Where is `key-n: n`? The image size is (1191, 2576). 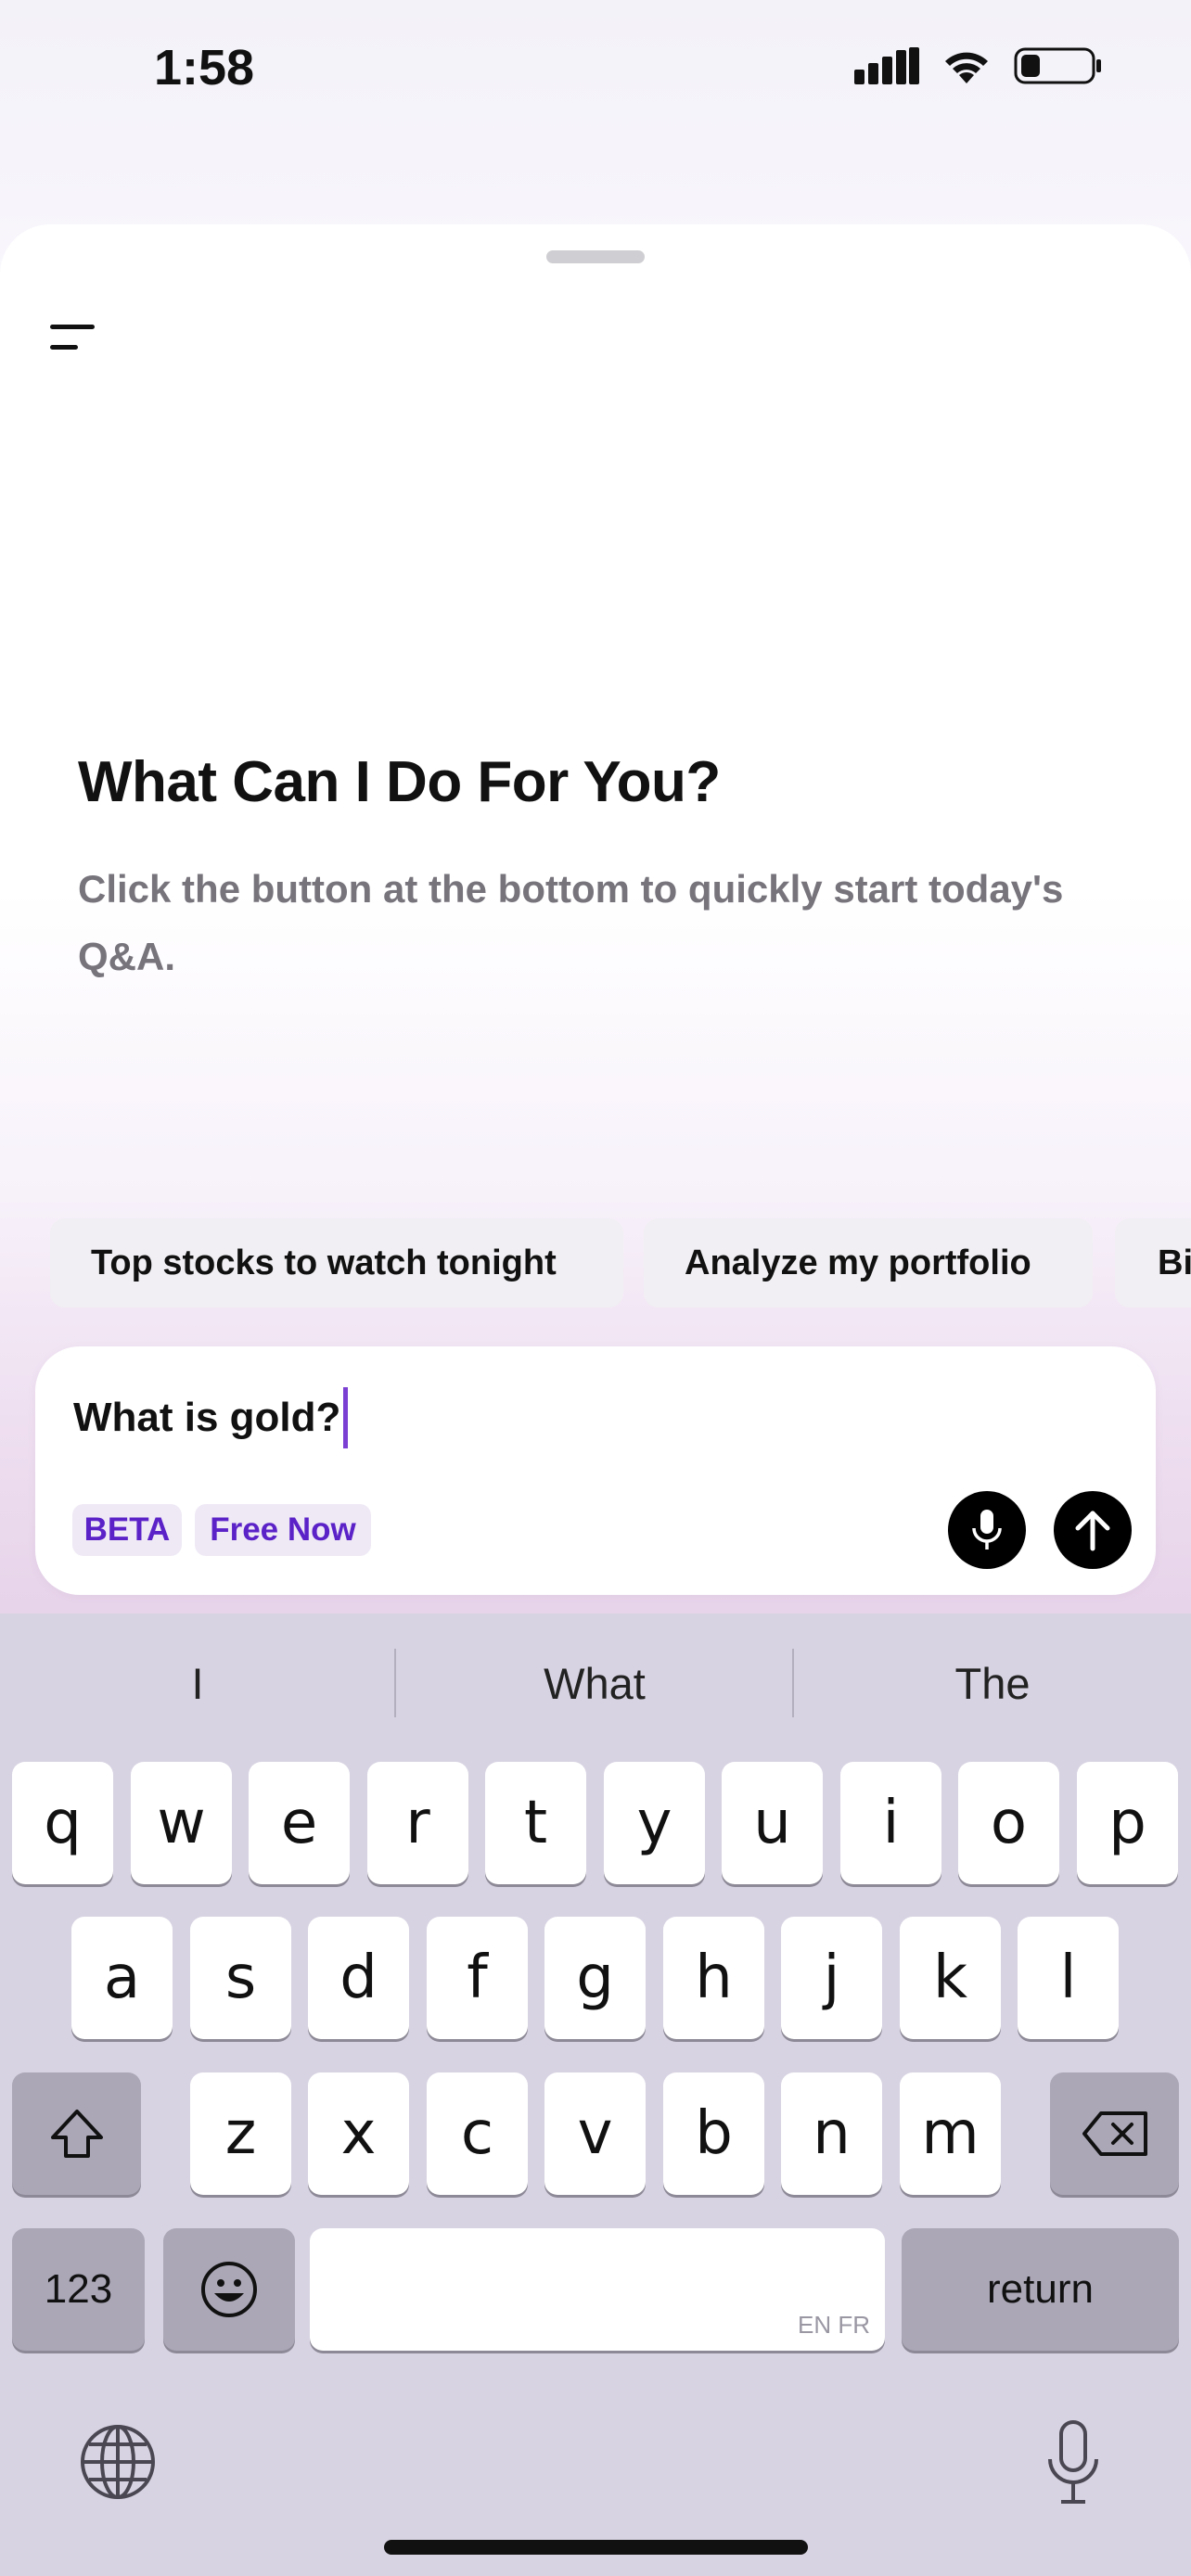
key-n: n is located at coordinates (831, 2133).